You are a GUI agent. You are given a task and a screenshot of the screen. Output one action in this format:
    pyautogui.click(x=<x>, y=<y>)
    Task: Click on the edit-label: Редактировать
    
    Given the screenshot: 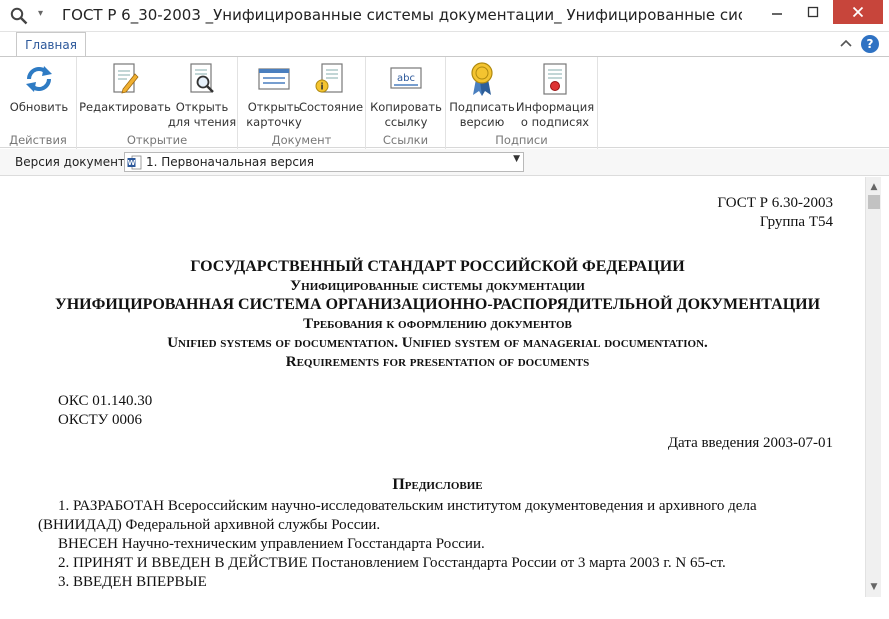 What is the action you would take?
    pyautogui.click(x=125, y=107)
    